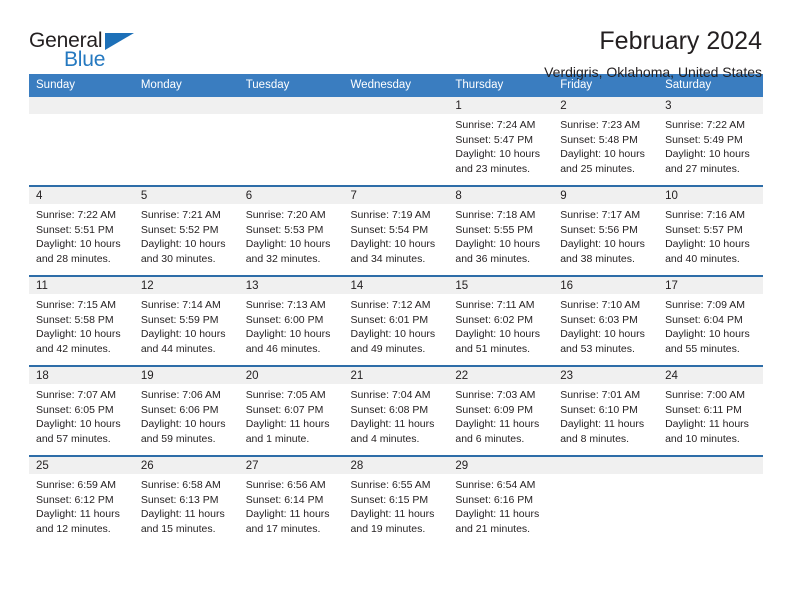  Describe the element at coordinates (680, 41) in the screenshot. I see `page-title: February 2024` at that location.